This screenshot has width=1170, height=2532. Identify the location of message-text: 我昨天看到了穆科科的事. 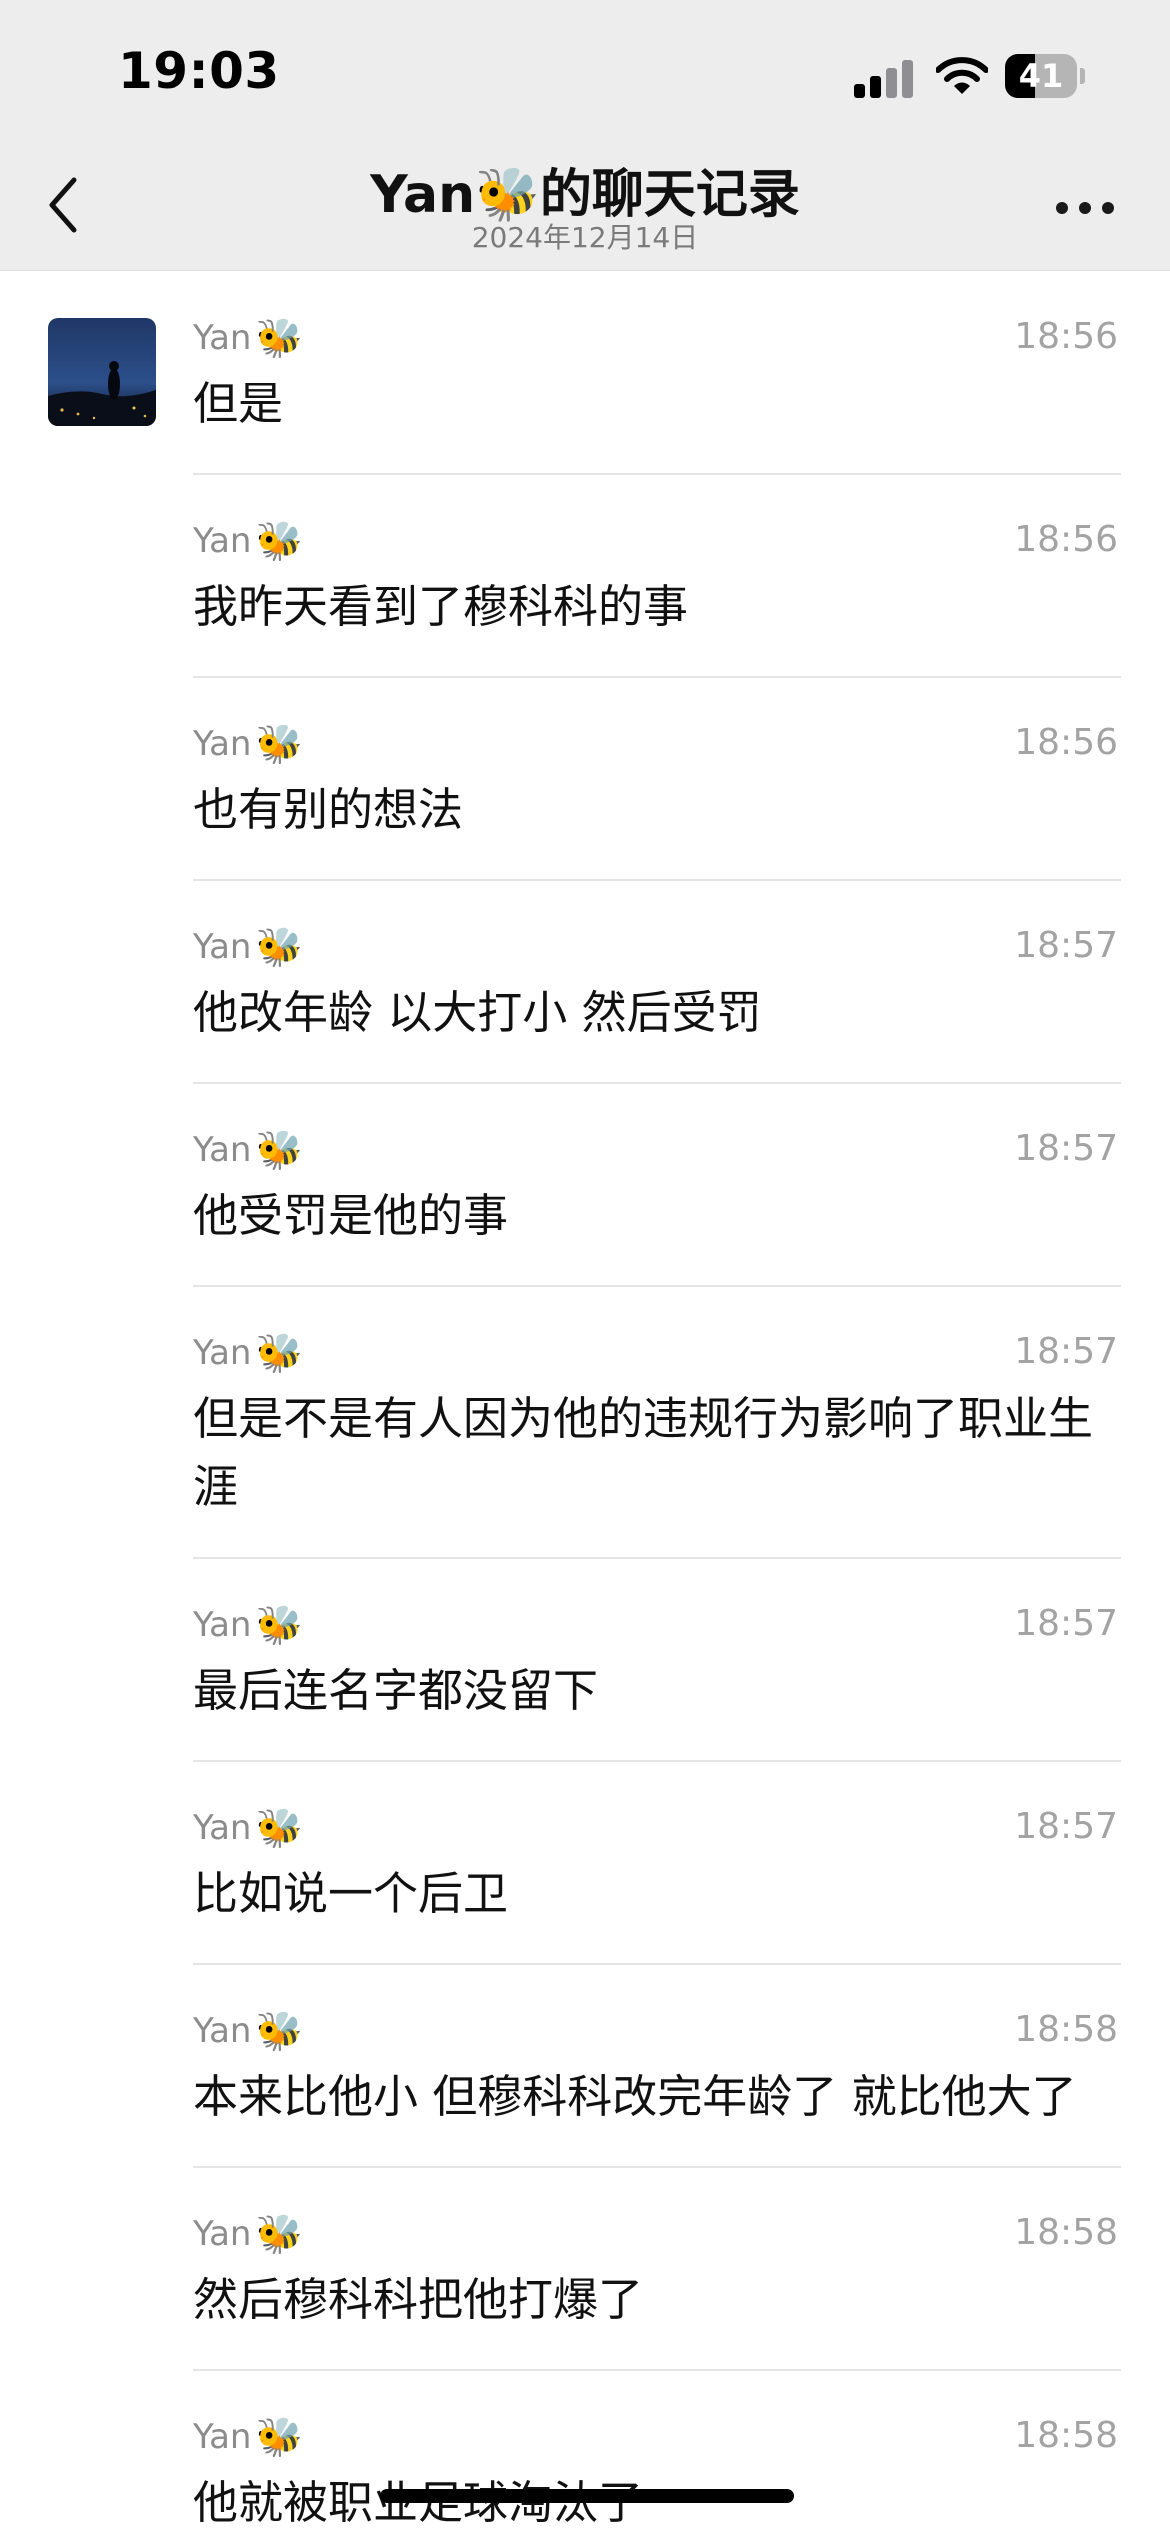
(658, 607).